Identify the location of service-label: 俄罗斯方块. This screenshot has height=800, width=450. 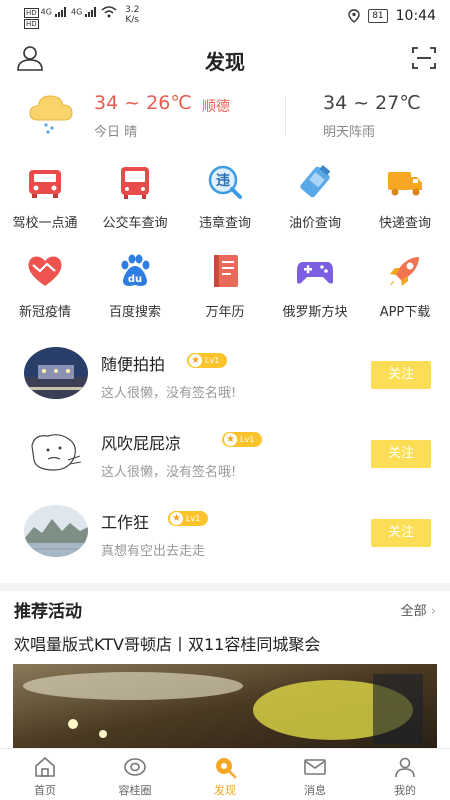
(315, 312).